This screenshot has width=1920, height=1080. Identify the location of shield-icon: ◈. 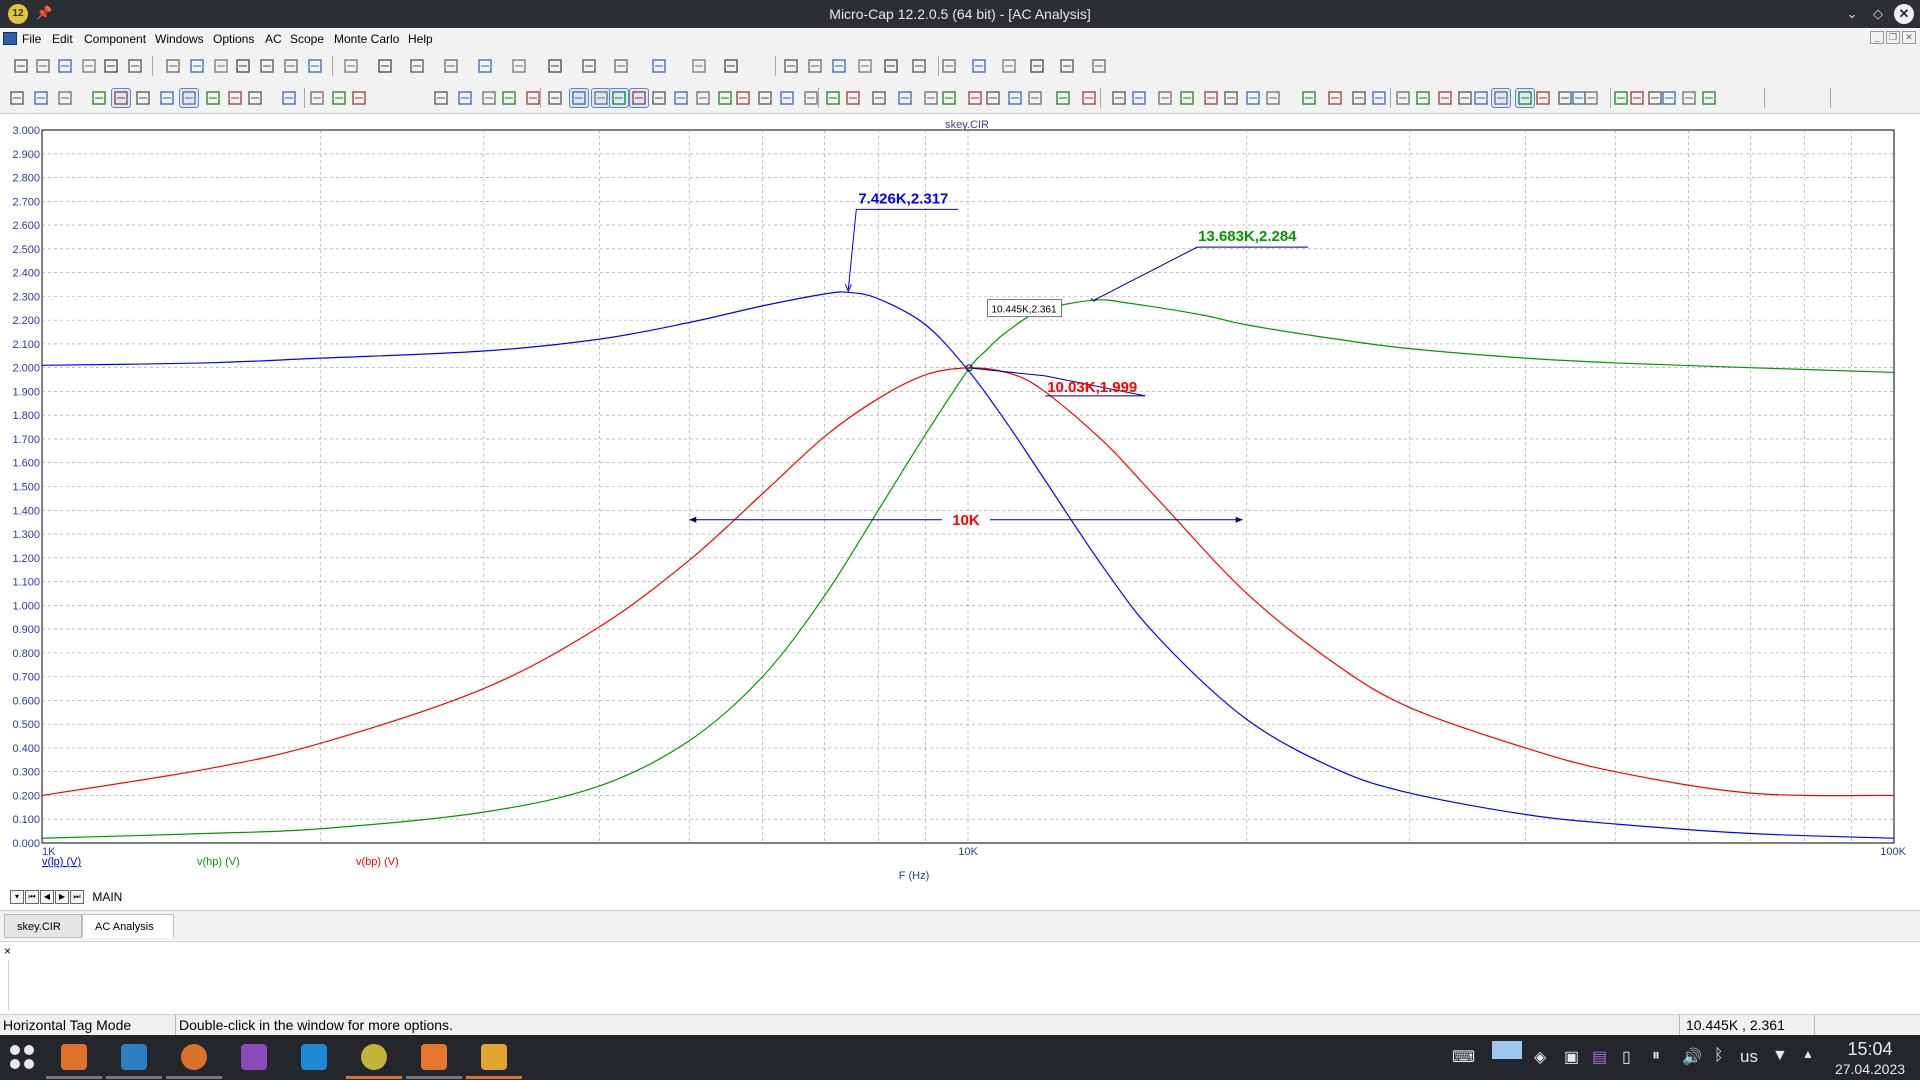
(1540, 1057).